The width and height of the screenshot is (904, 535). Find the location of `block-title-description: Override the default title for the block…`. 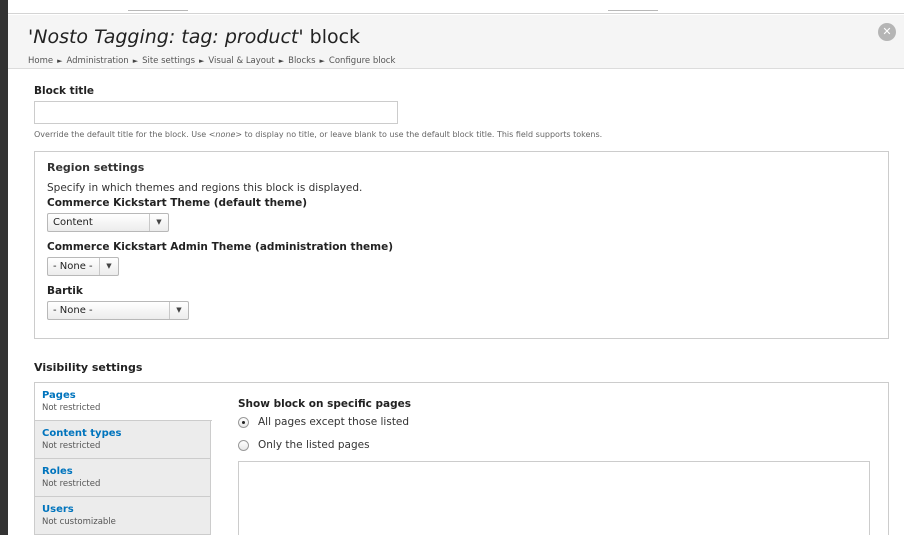

block-title-description: Override the default title for the block… is located at coordinates (318, 134).